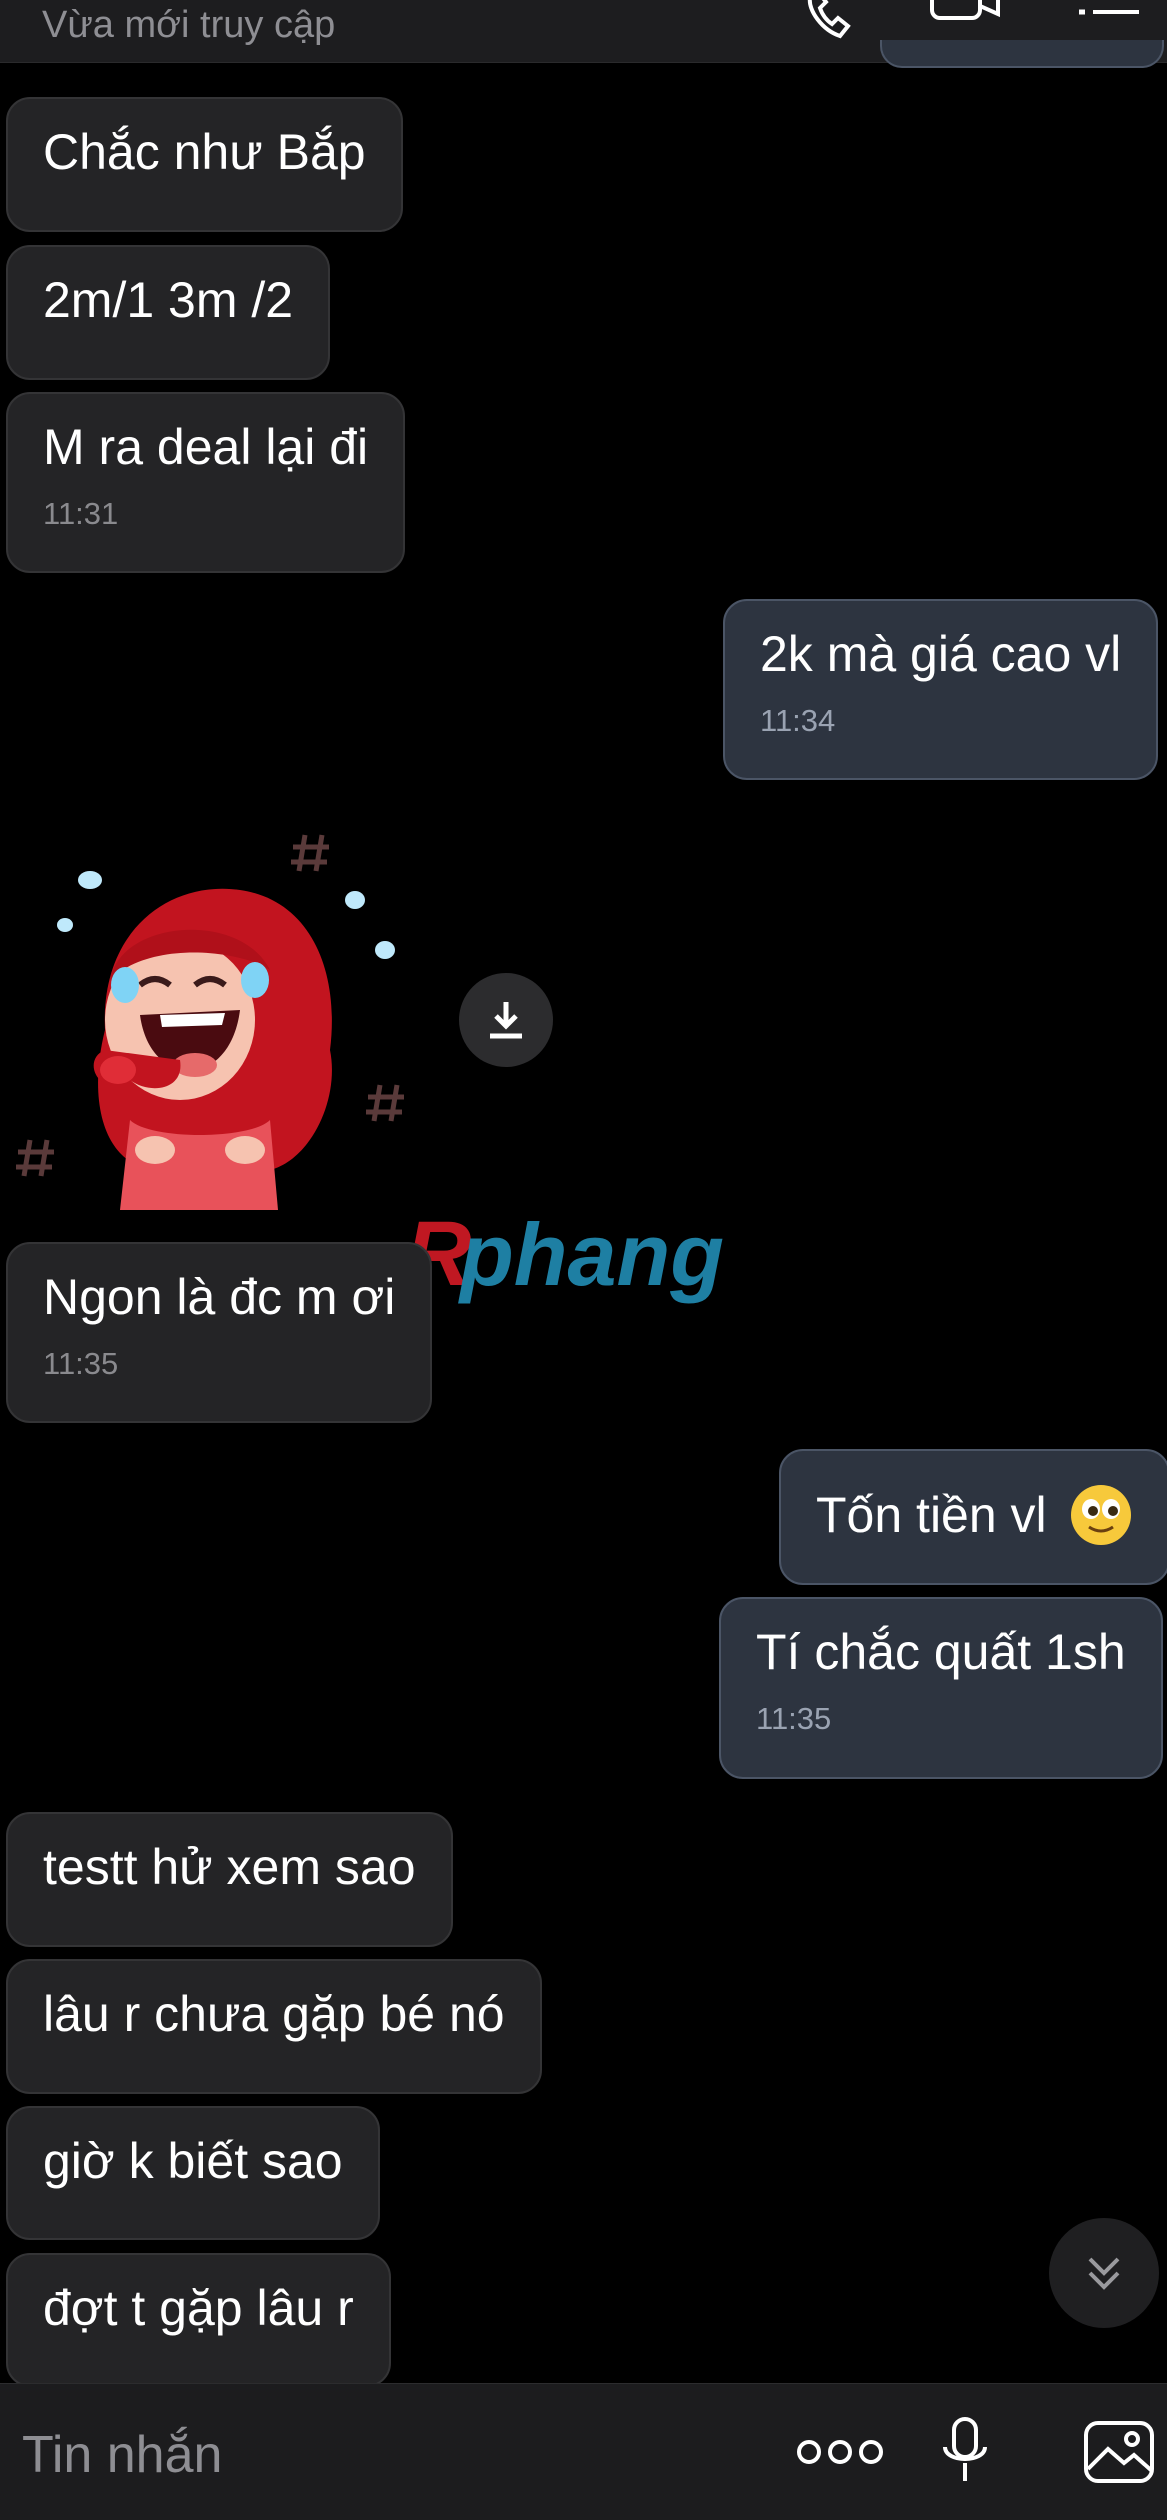 Image resolution: width=1167 pixels, height=2520 pixels. I want to click on message-bubble-incoming: giờ k biết sao, so click(193, 2173).